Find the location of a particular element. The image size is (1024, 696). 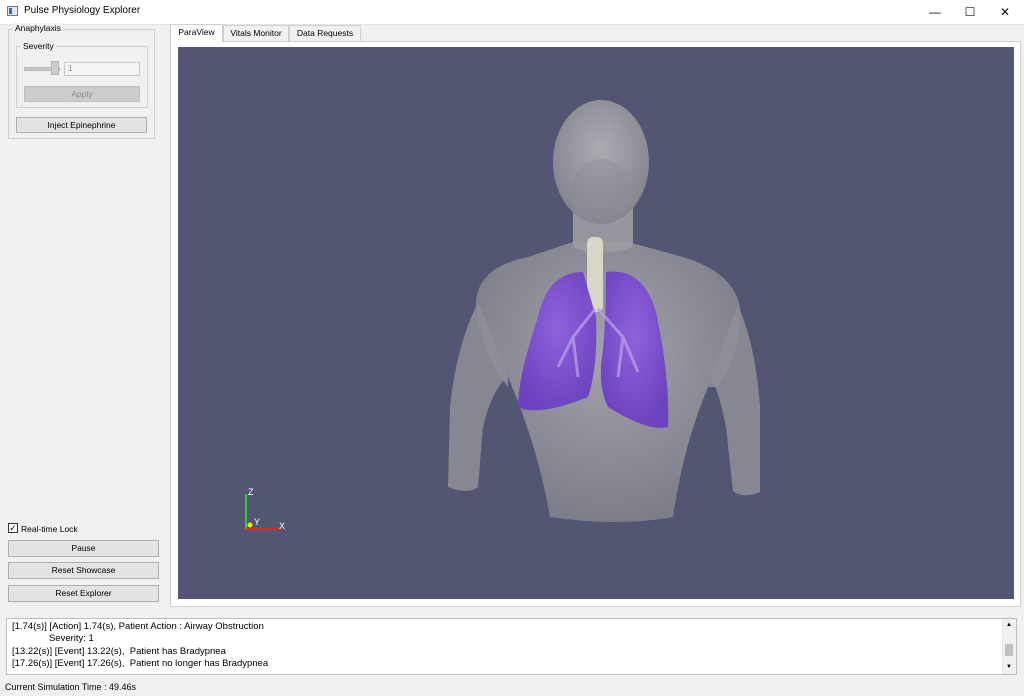

realtime-lock-checkbox: ✓ is located at coordinates (13, 528).